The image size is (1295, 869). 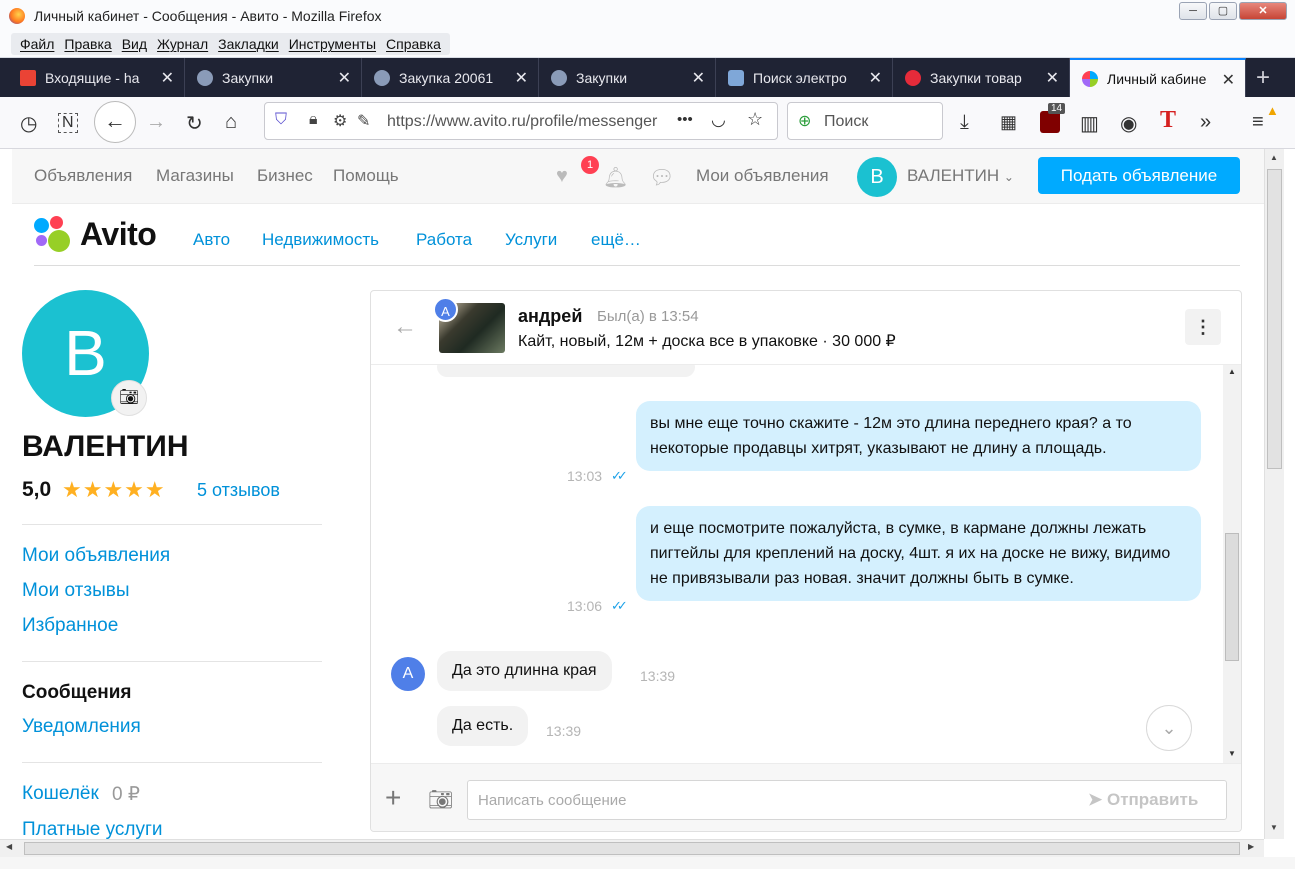 What do you see at coordinates (1223, 11) in the screenshot?
I see `maximize-button: ▢` at bounding box center [1223, 11].